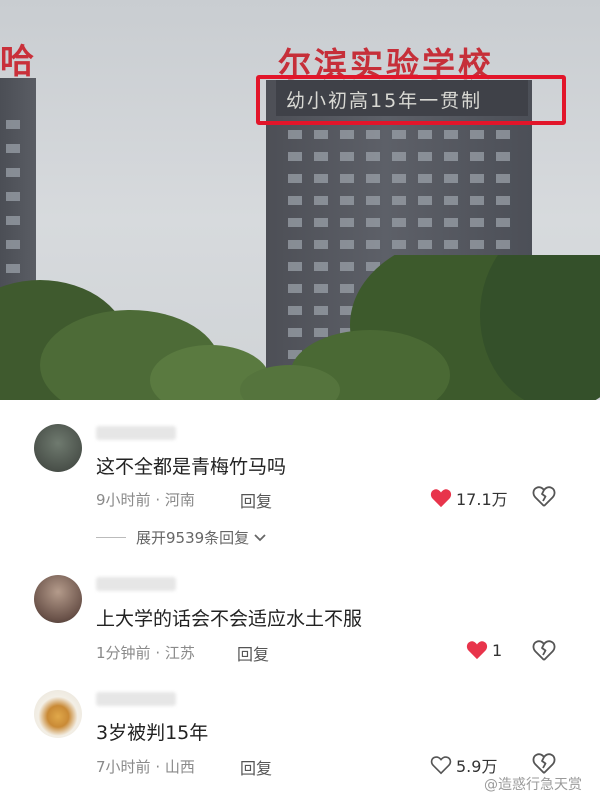  Describe the element at coordinates (533, 785) in the screenshot. I see `watermark: @造惑行急天赏` at that location.